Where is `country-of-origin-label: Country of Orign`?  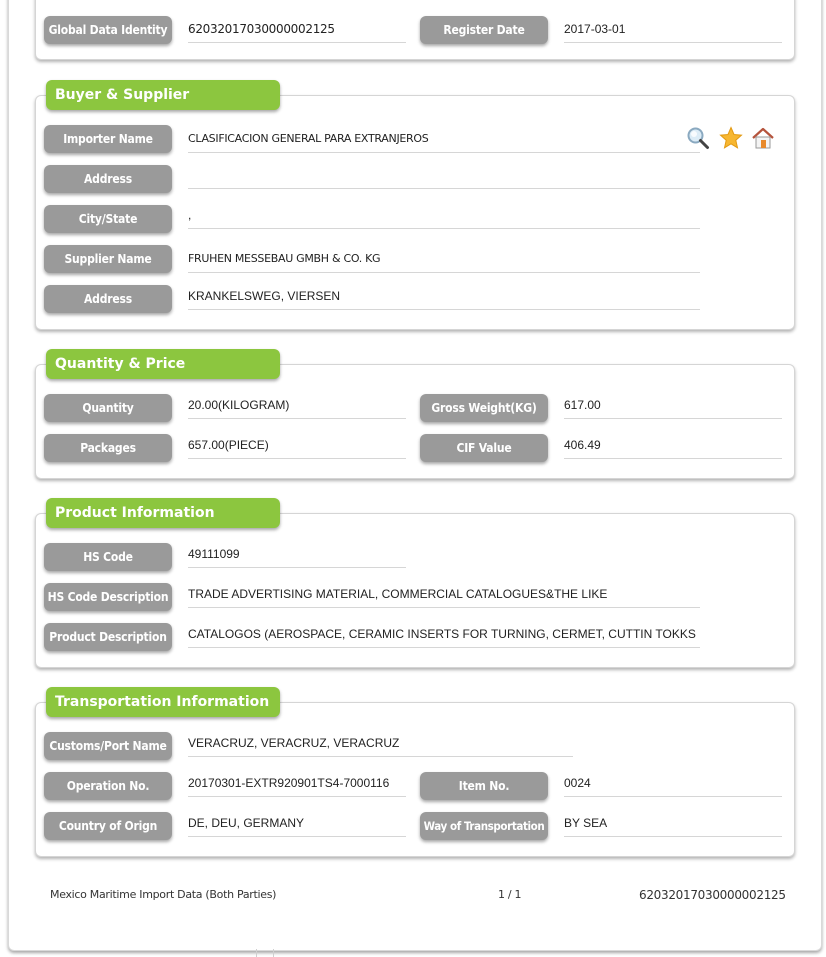
country-of-origin-label: Country of Orign is located at coordinates (108, 826).